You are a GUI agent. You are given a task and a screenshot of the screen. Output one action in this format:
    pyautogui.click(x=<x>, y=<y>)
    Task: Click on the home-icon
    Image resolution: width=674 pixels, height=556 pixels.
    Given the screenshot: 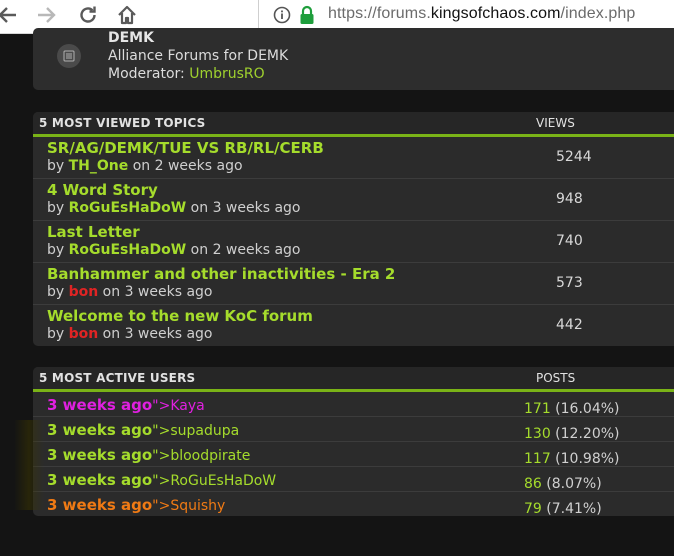 What is the action you would take?
    pyautogui.click(x=127, y=15)
    